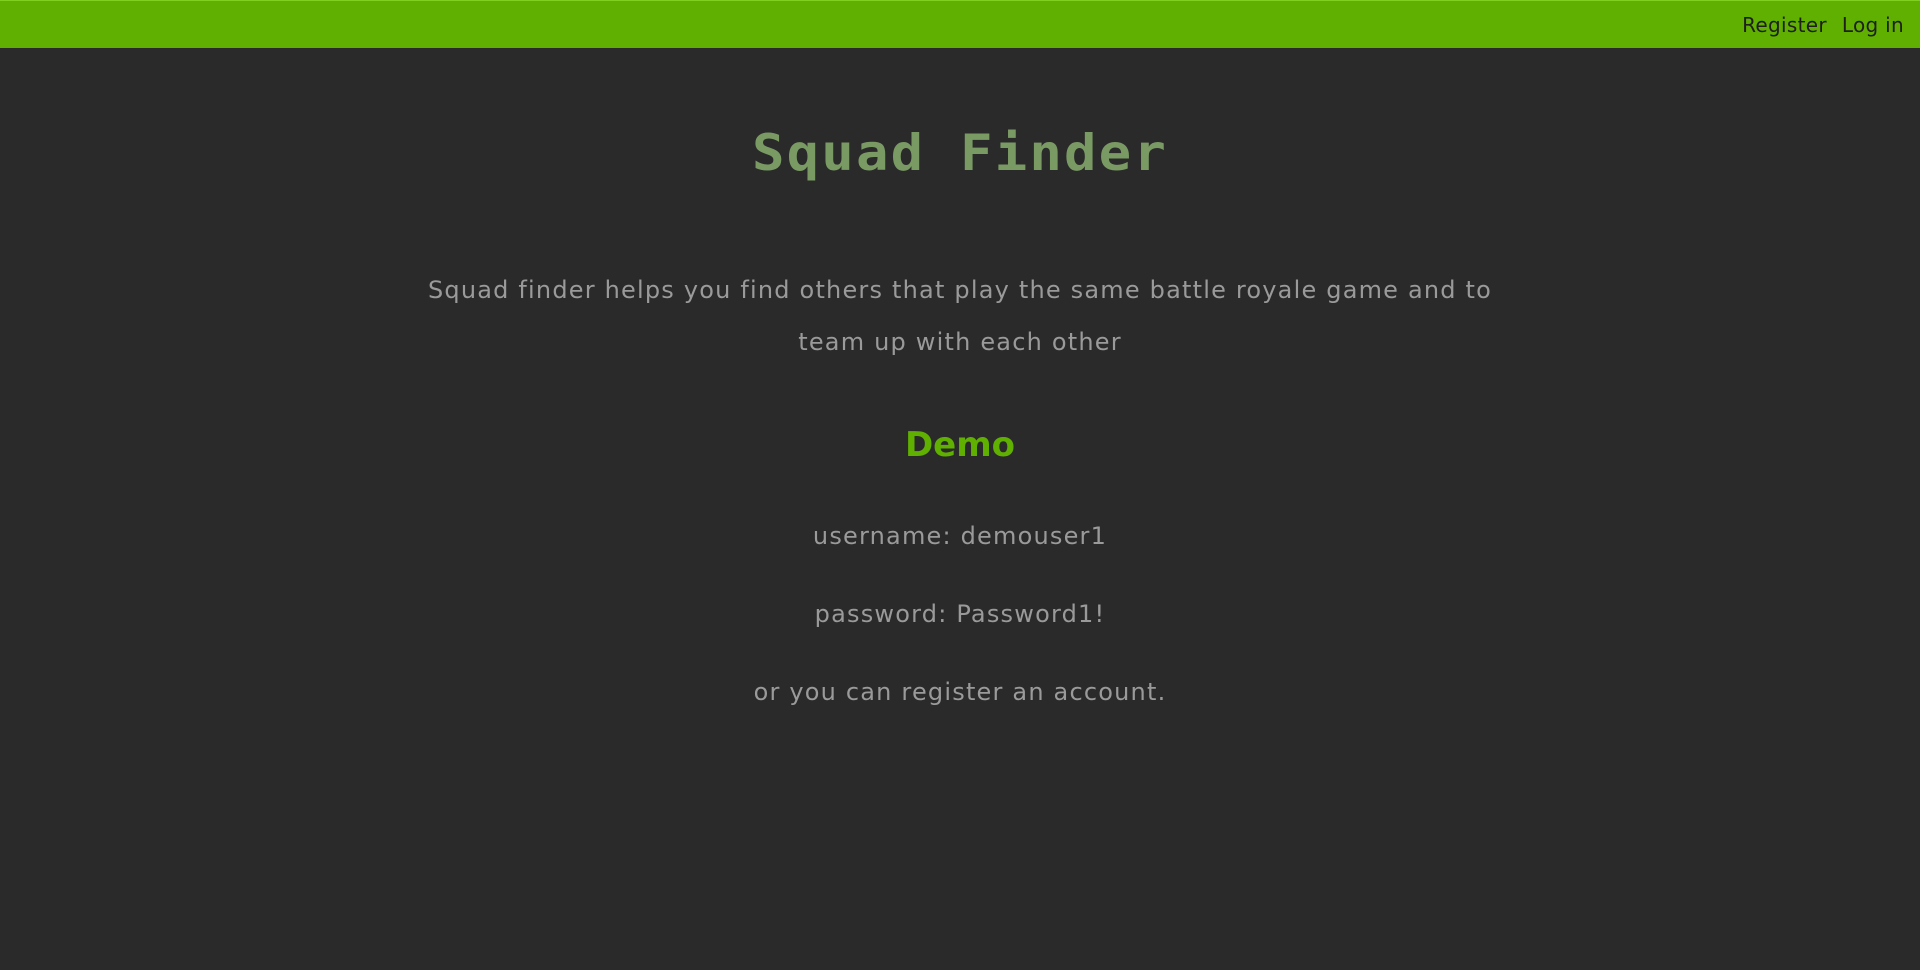  Describe the element at coordinates (1784, 25) in the screenshot. I see `register-link: Register` at that location.